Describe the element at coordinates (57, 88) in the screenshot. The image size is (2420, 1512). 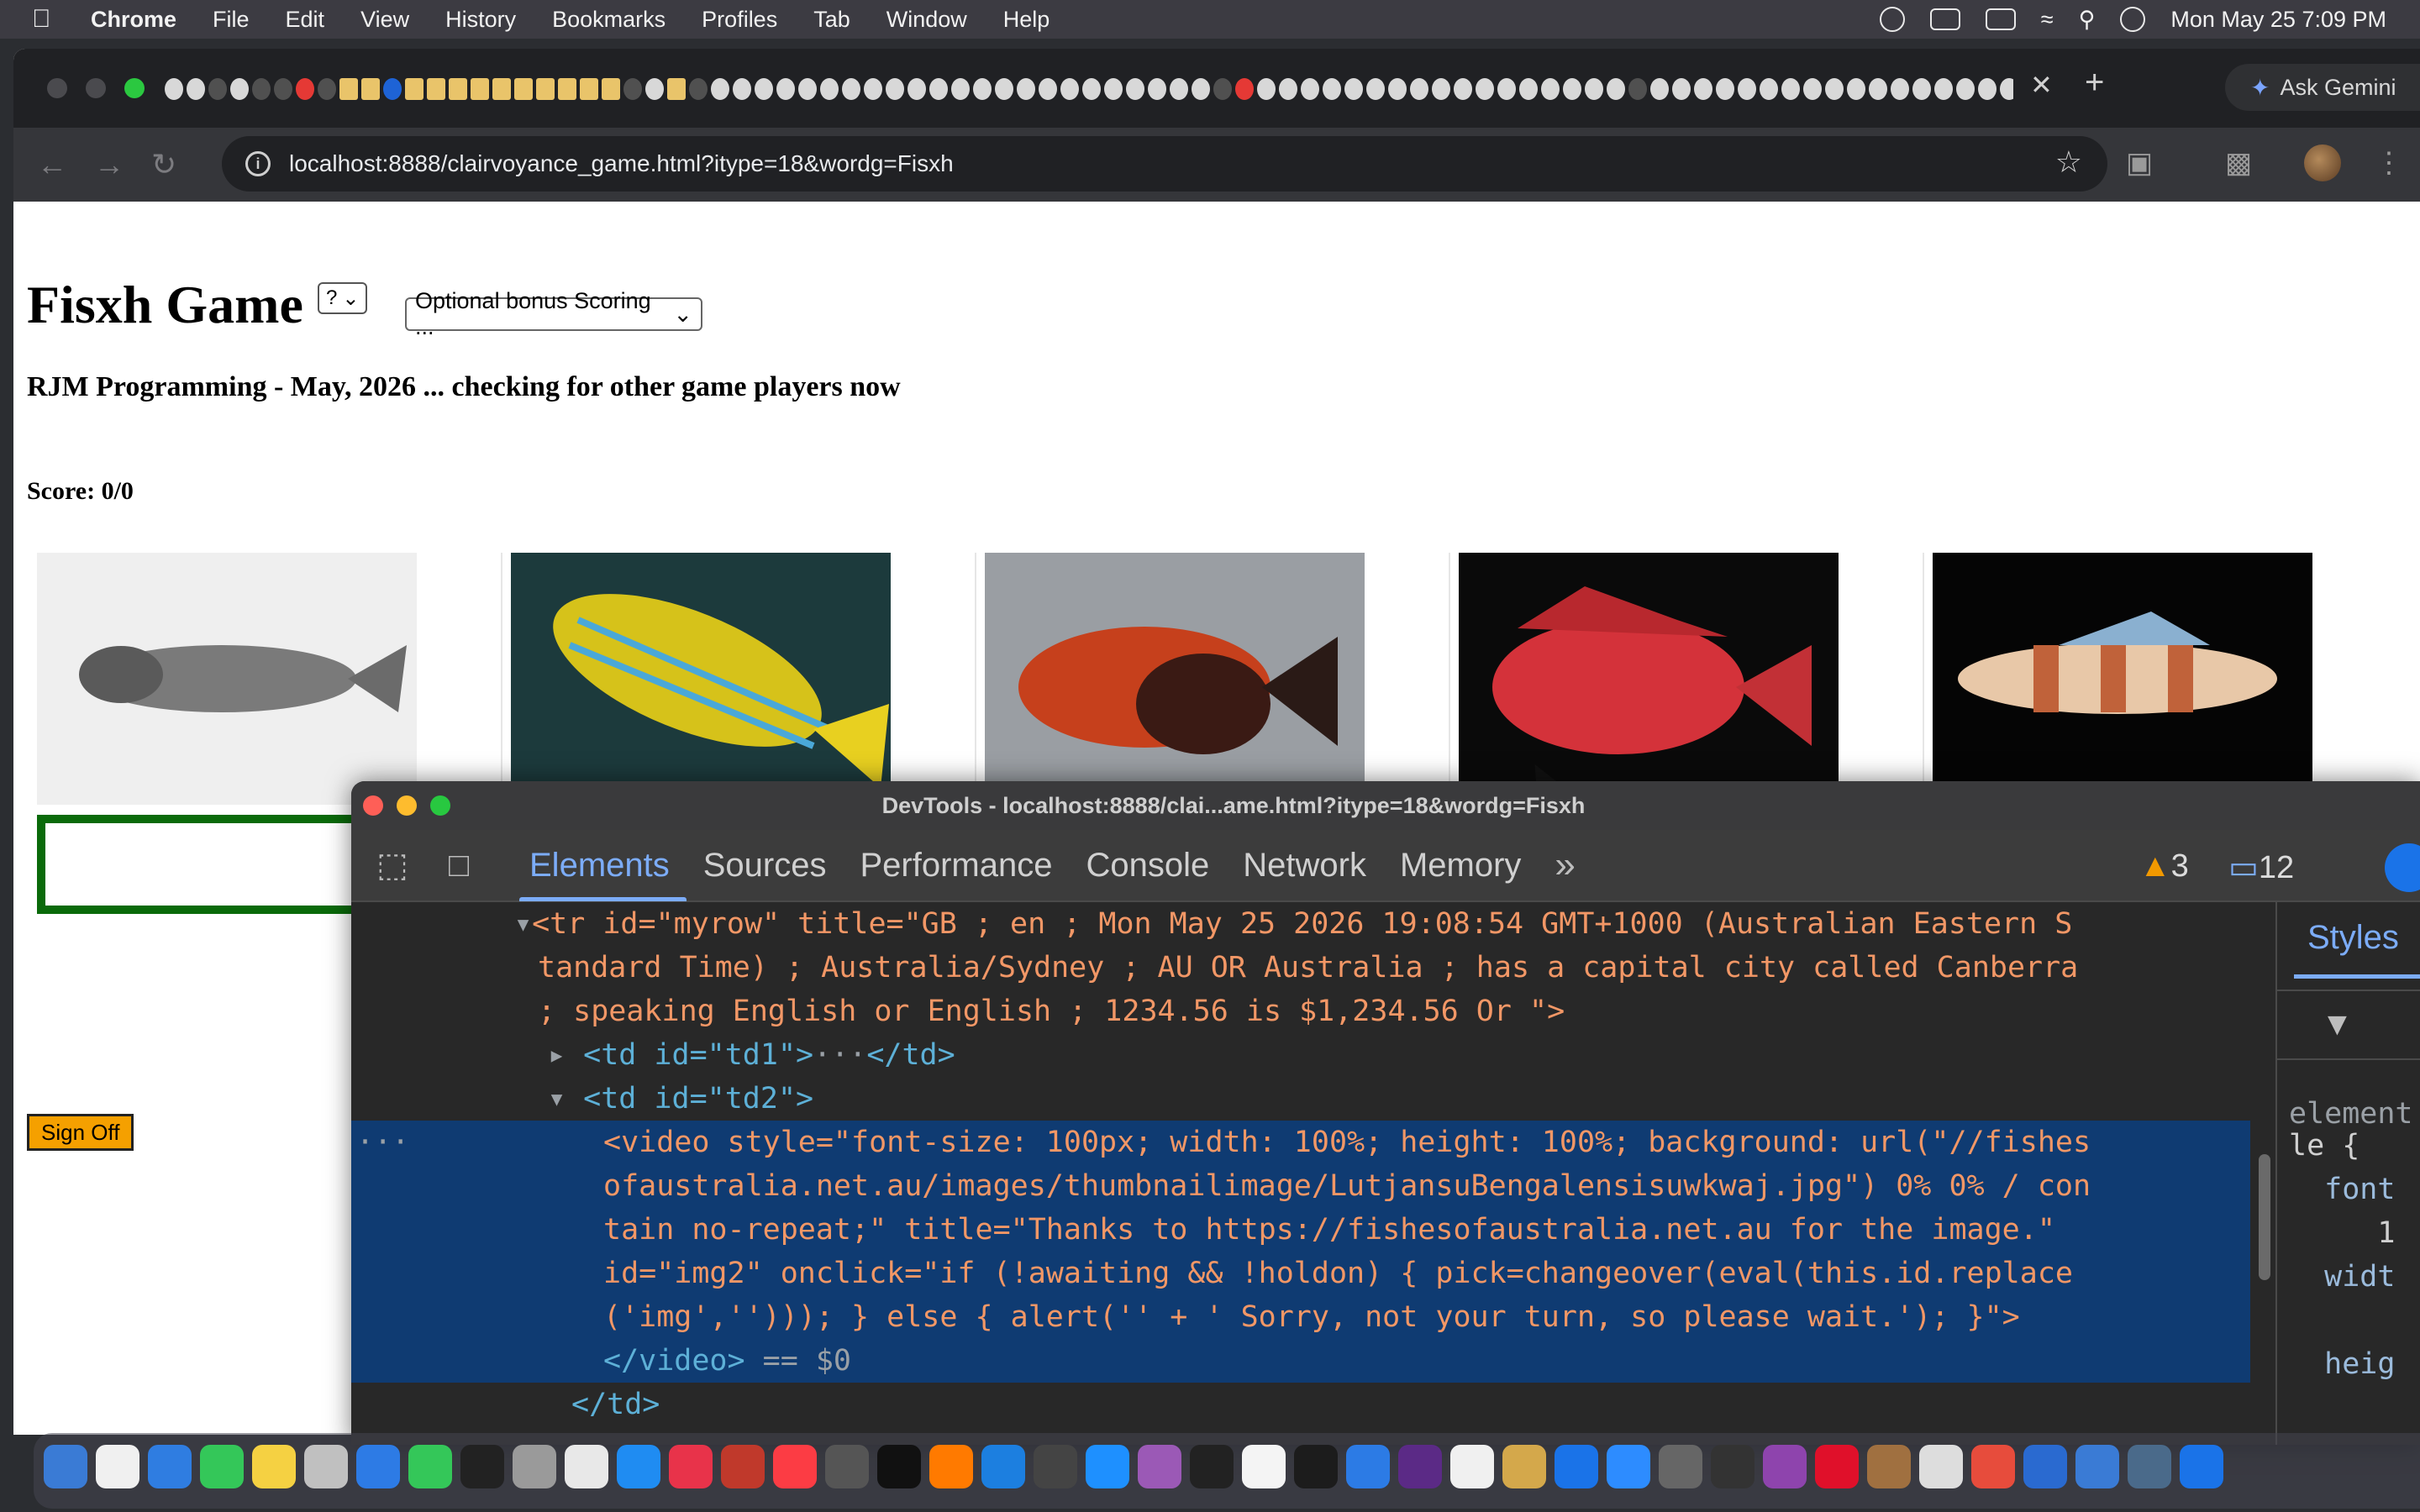
I see `close-window-button` at that location.